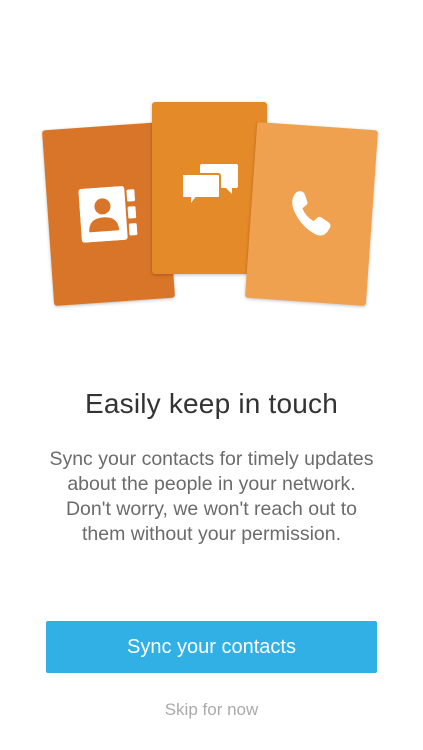 Image resolution: width=423 pixels, height=750 pixels. Describe the element at coordinates (211, 710) in the screenshot. I see `skip-for-now-link: Skip for now` at that location.